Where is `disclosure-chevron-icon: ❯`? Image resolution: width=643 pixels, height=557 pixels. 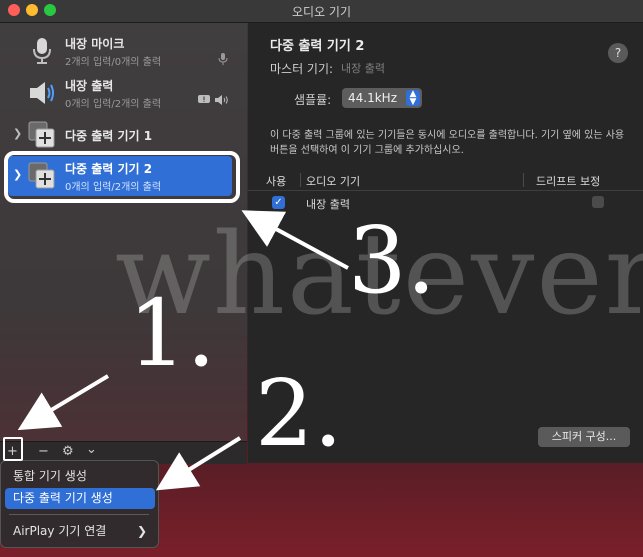 disclosure-chevron-icon: ❯ is located at coordinates (17, 133).